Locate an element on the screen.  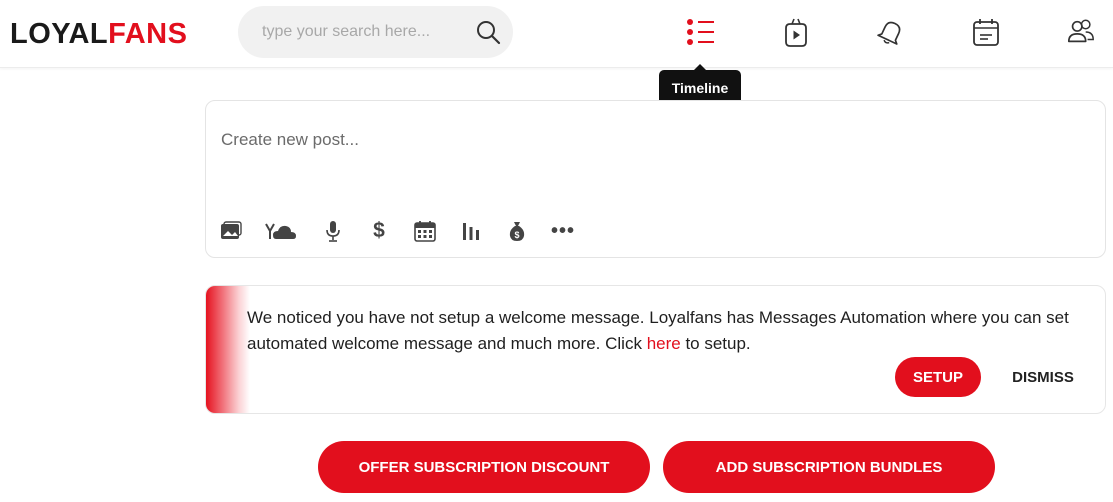
notice-accent-stripe is located at coordinates (228, 349).